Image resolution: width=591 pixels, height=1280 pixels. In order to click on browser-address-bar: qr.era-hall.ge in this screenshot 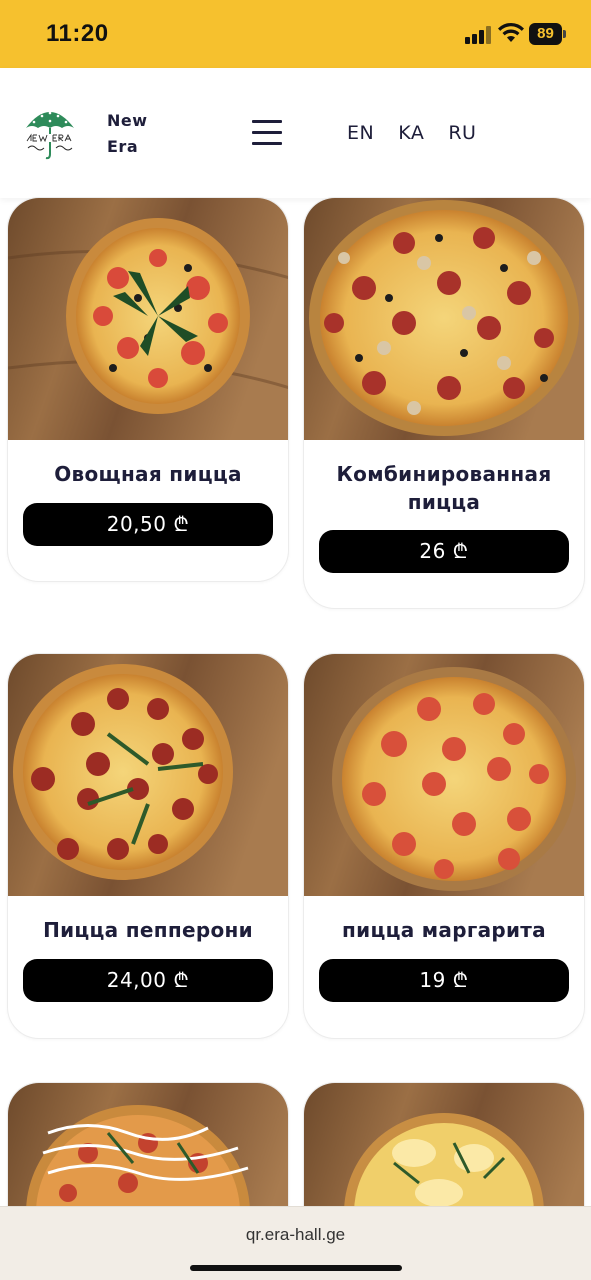, I will do `click(295, 1243)`.